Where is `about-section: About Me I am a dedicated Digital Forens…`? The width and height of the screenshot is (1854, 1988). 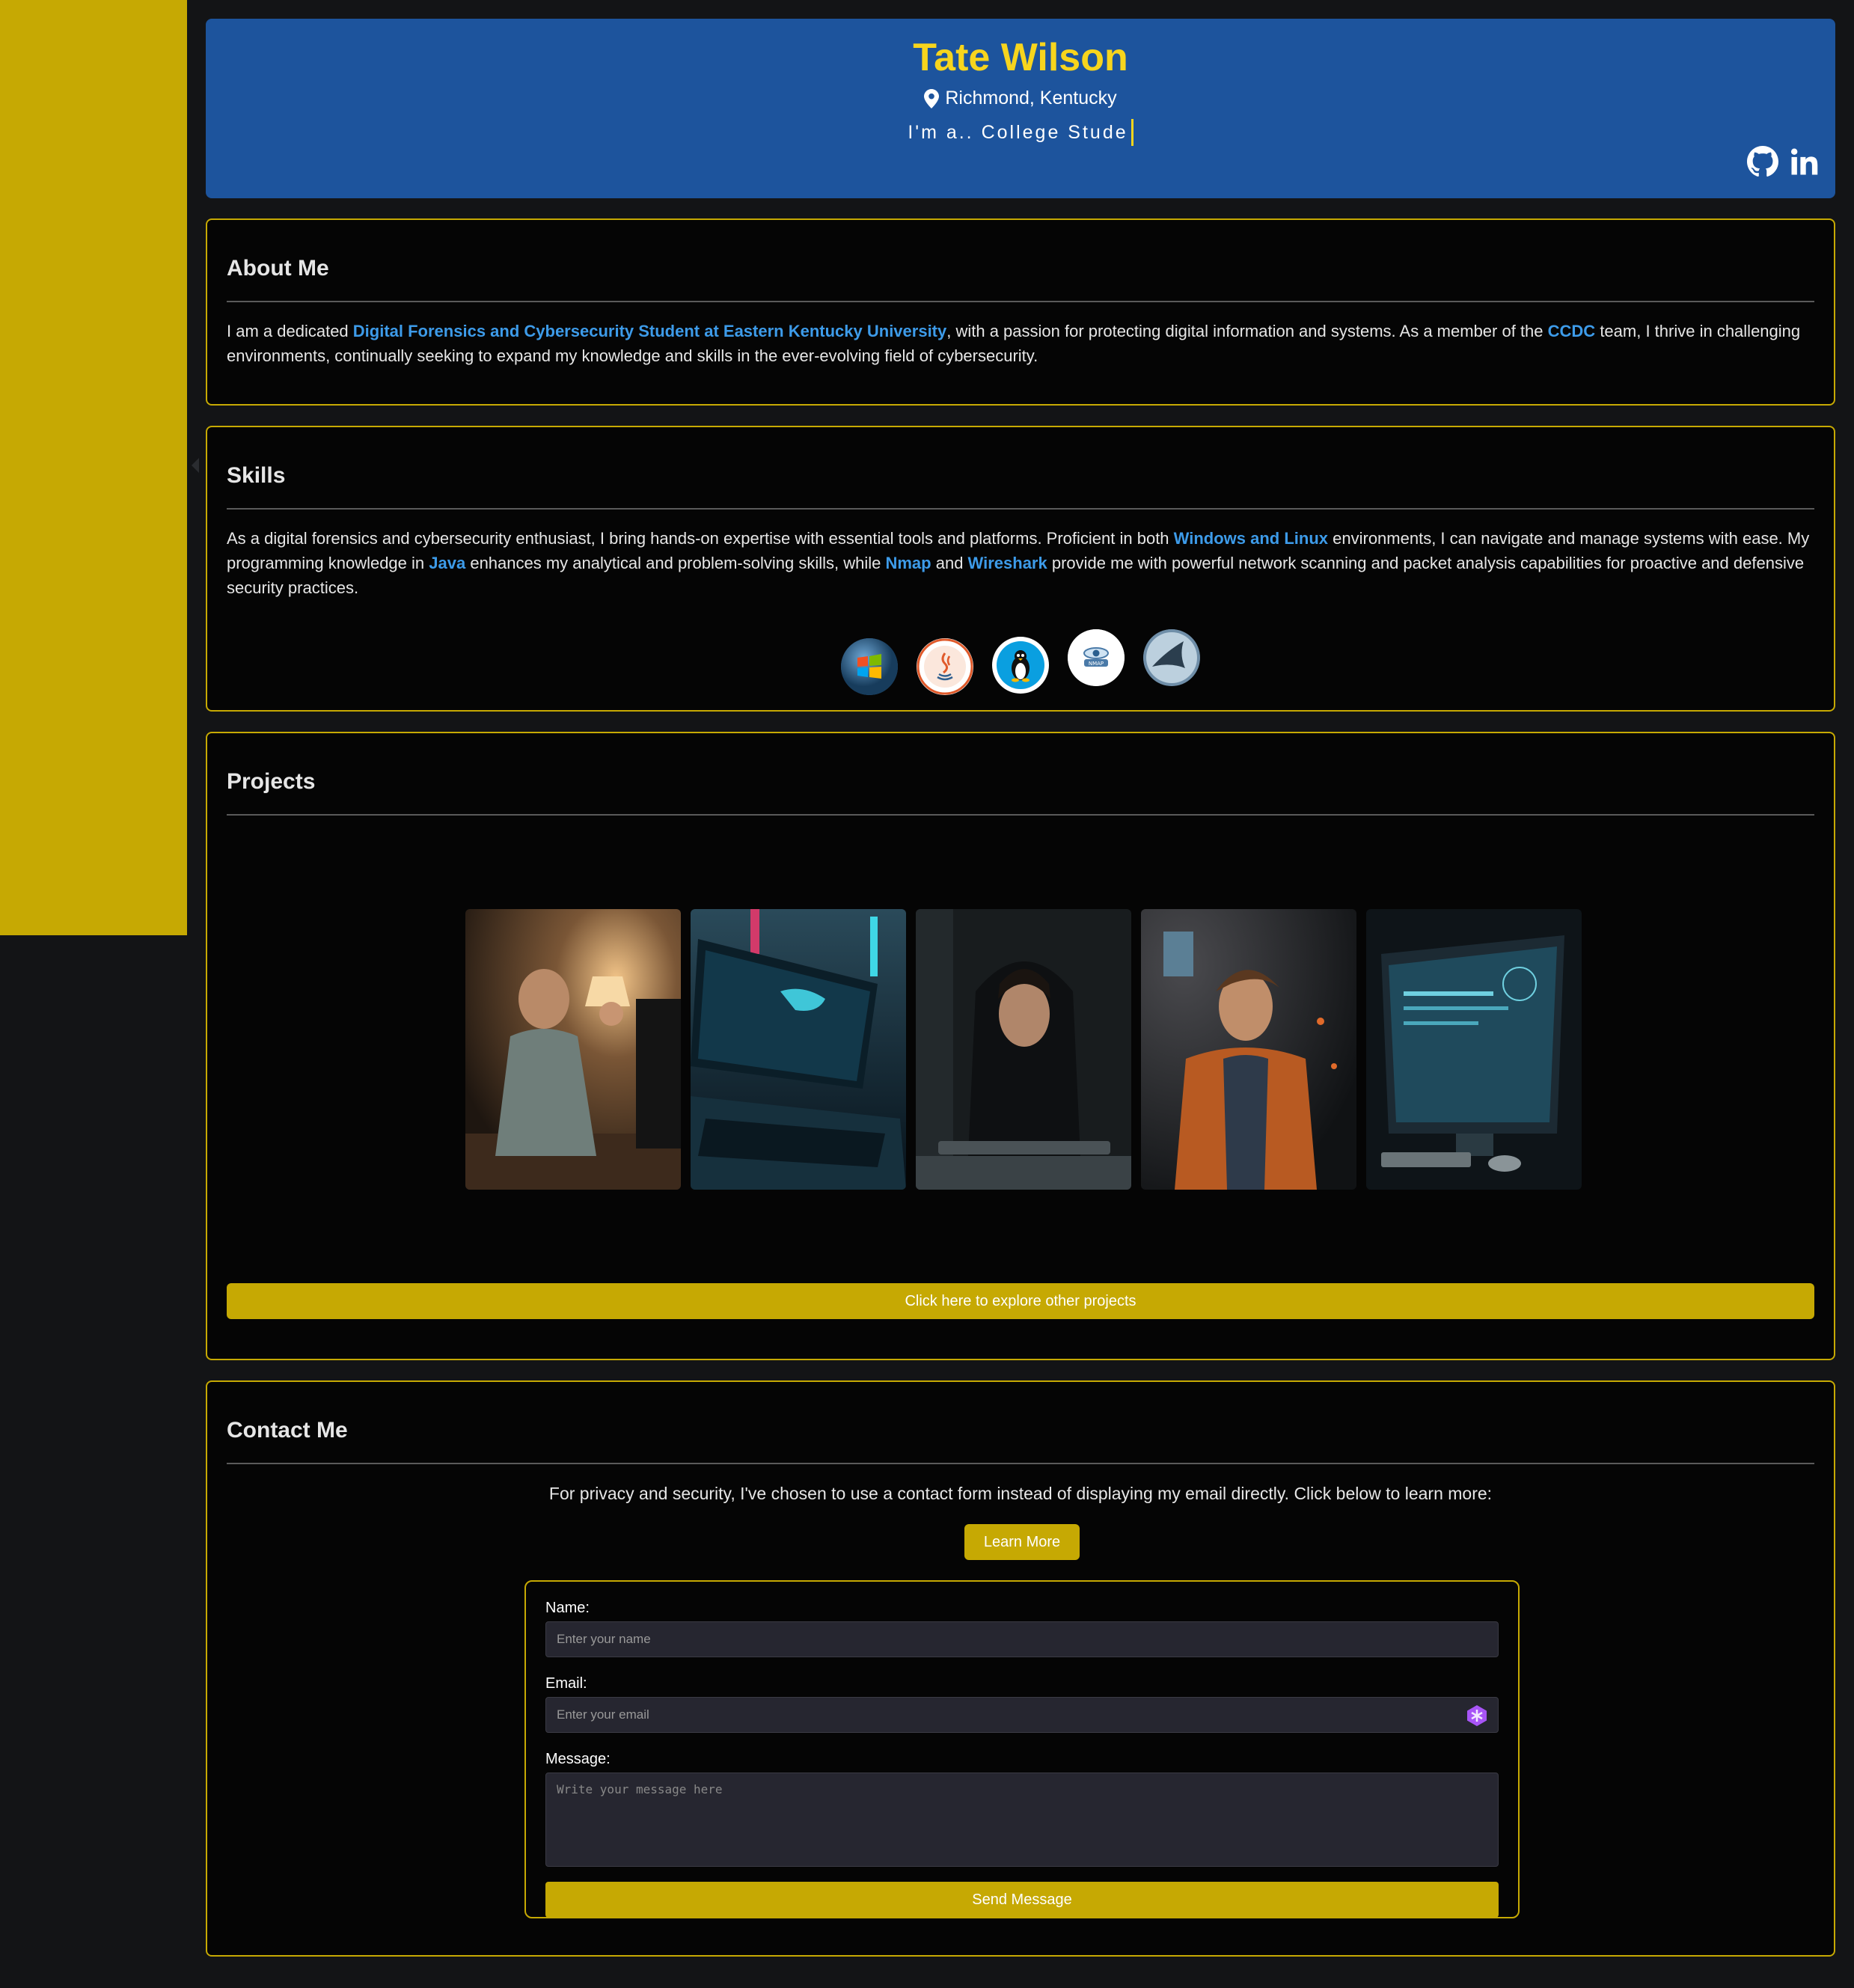
about-section: About Me I am a dedicated Digital Forens… is located at coordinates (1021, 312).